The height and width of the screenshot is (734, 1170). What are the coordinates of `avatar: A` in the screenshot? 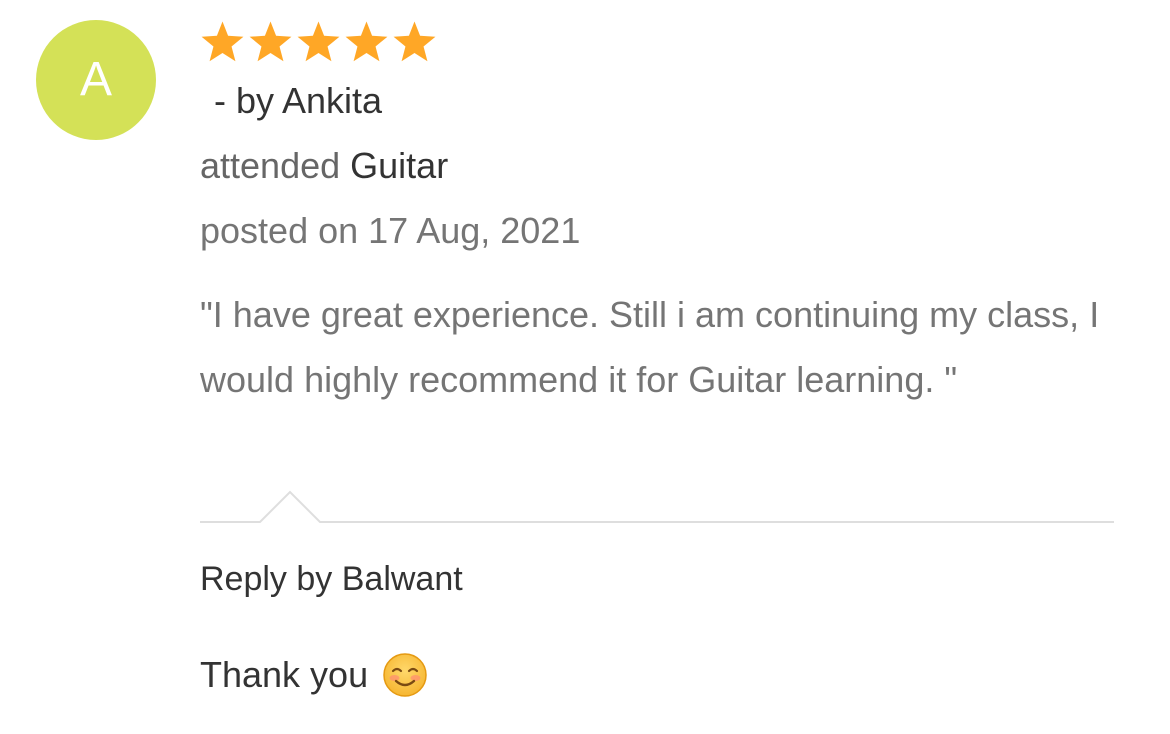 It's located at (96, 80).